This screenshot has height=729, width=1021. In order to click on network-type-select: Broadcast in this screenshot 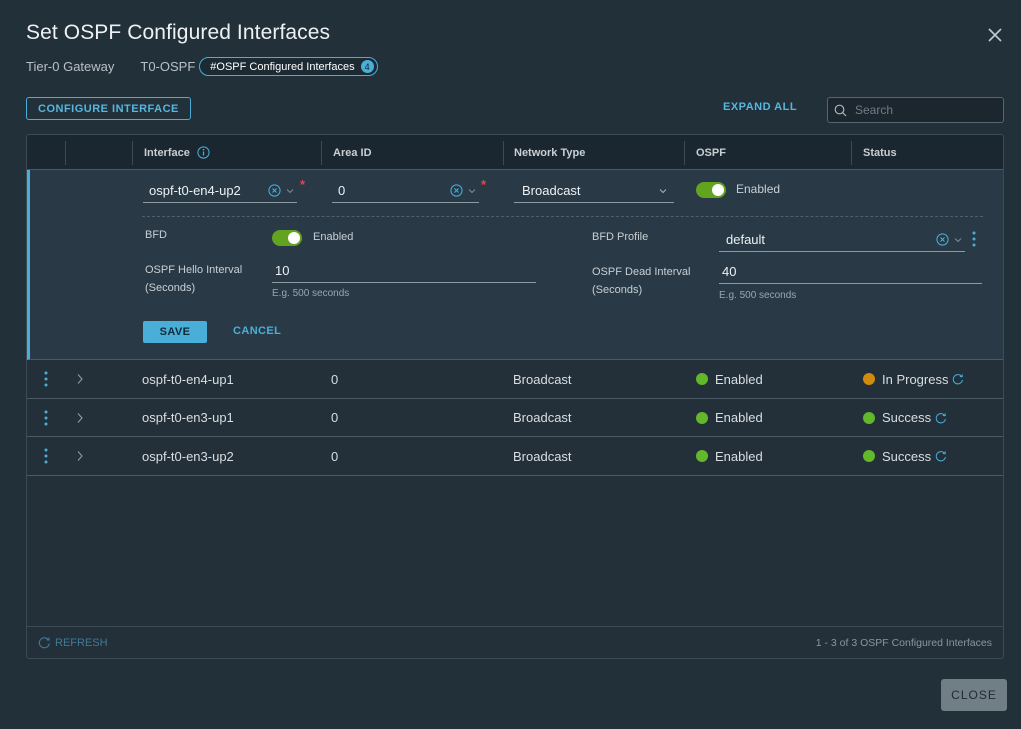, I will do `click(594, 191)`.